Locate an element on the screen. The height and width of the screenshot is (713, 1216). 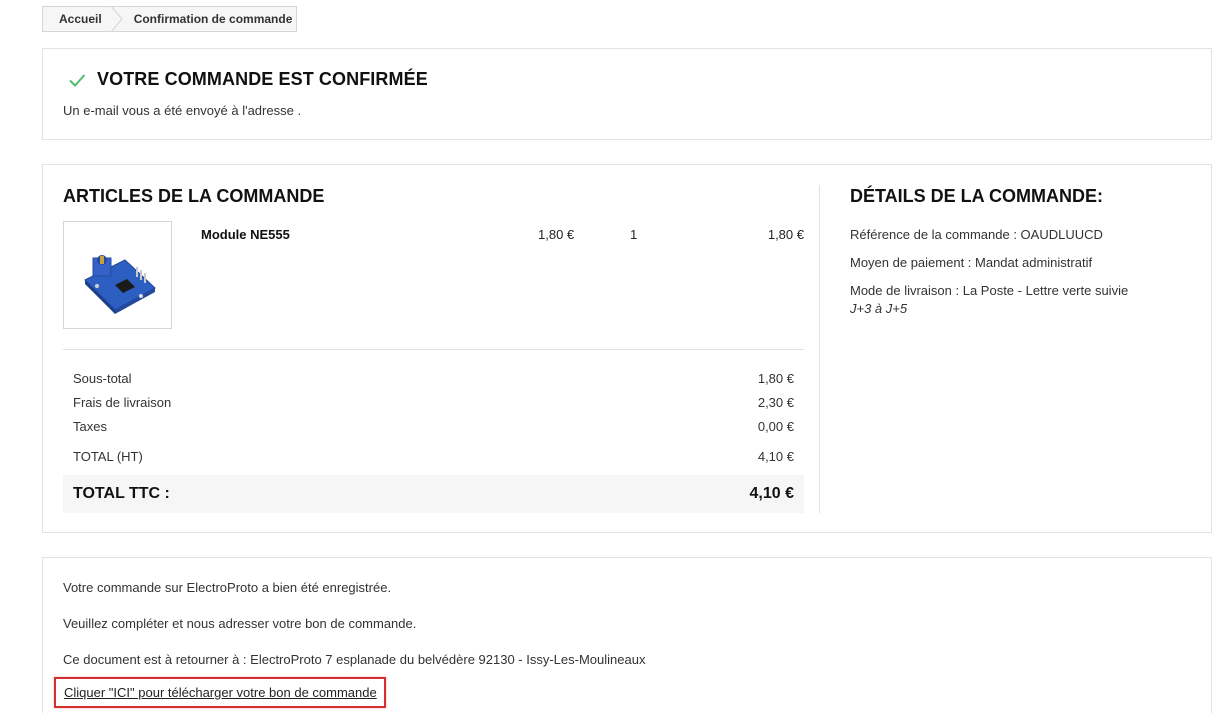
check-icon is located at coordinates (77, 80).